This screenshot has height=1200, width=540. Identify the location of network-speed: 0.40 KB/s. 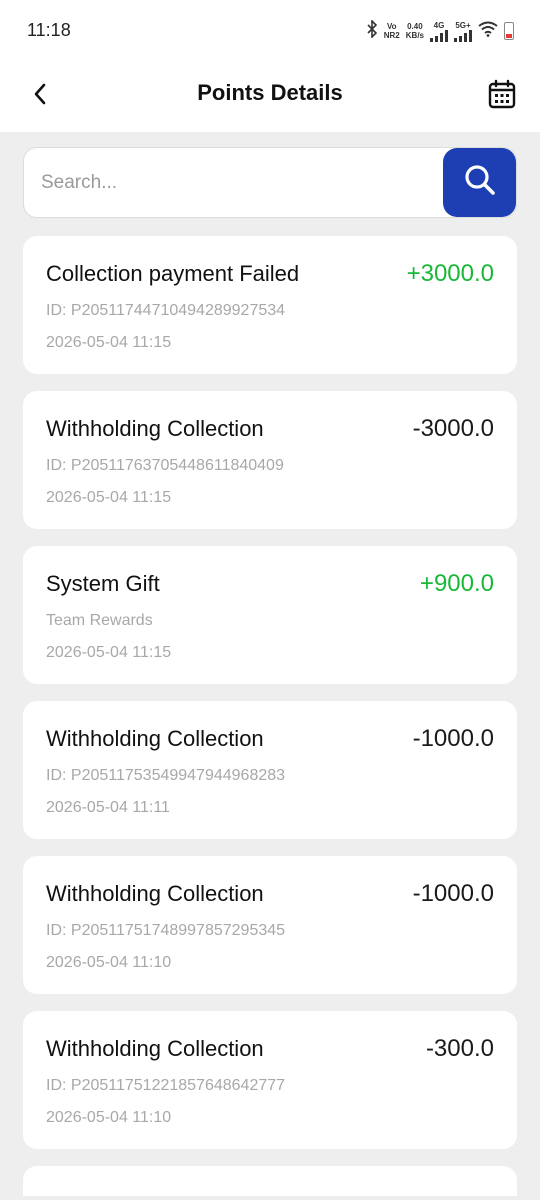
(415, 31).